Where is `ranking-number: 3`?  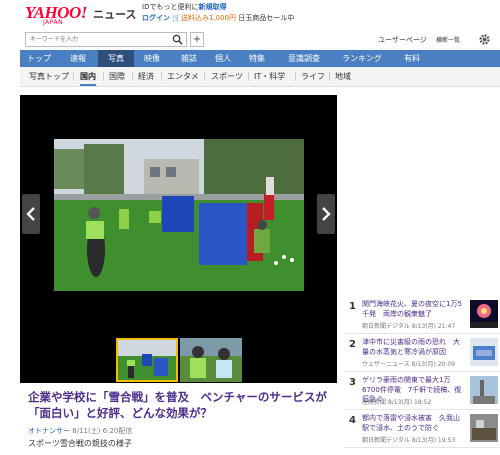 ranking-number: 3 is located at coordinates (352, 382).